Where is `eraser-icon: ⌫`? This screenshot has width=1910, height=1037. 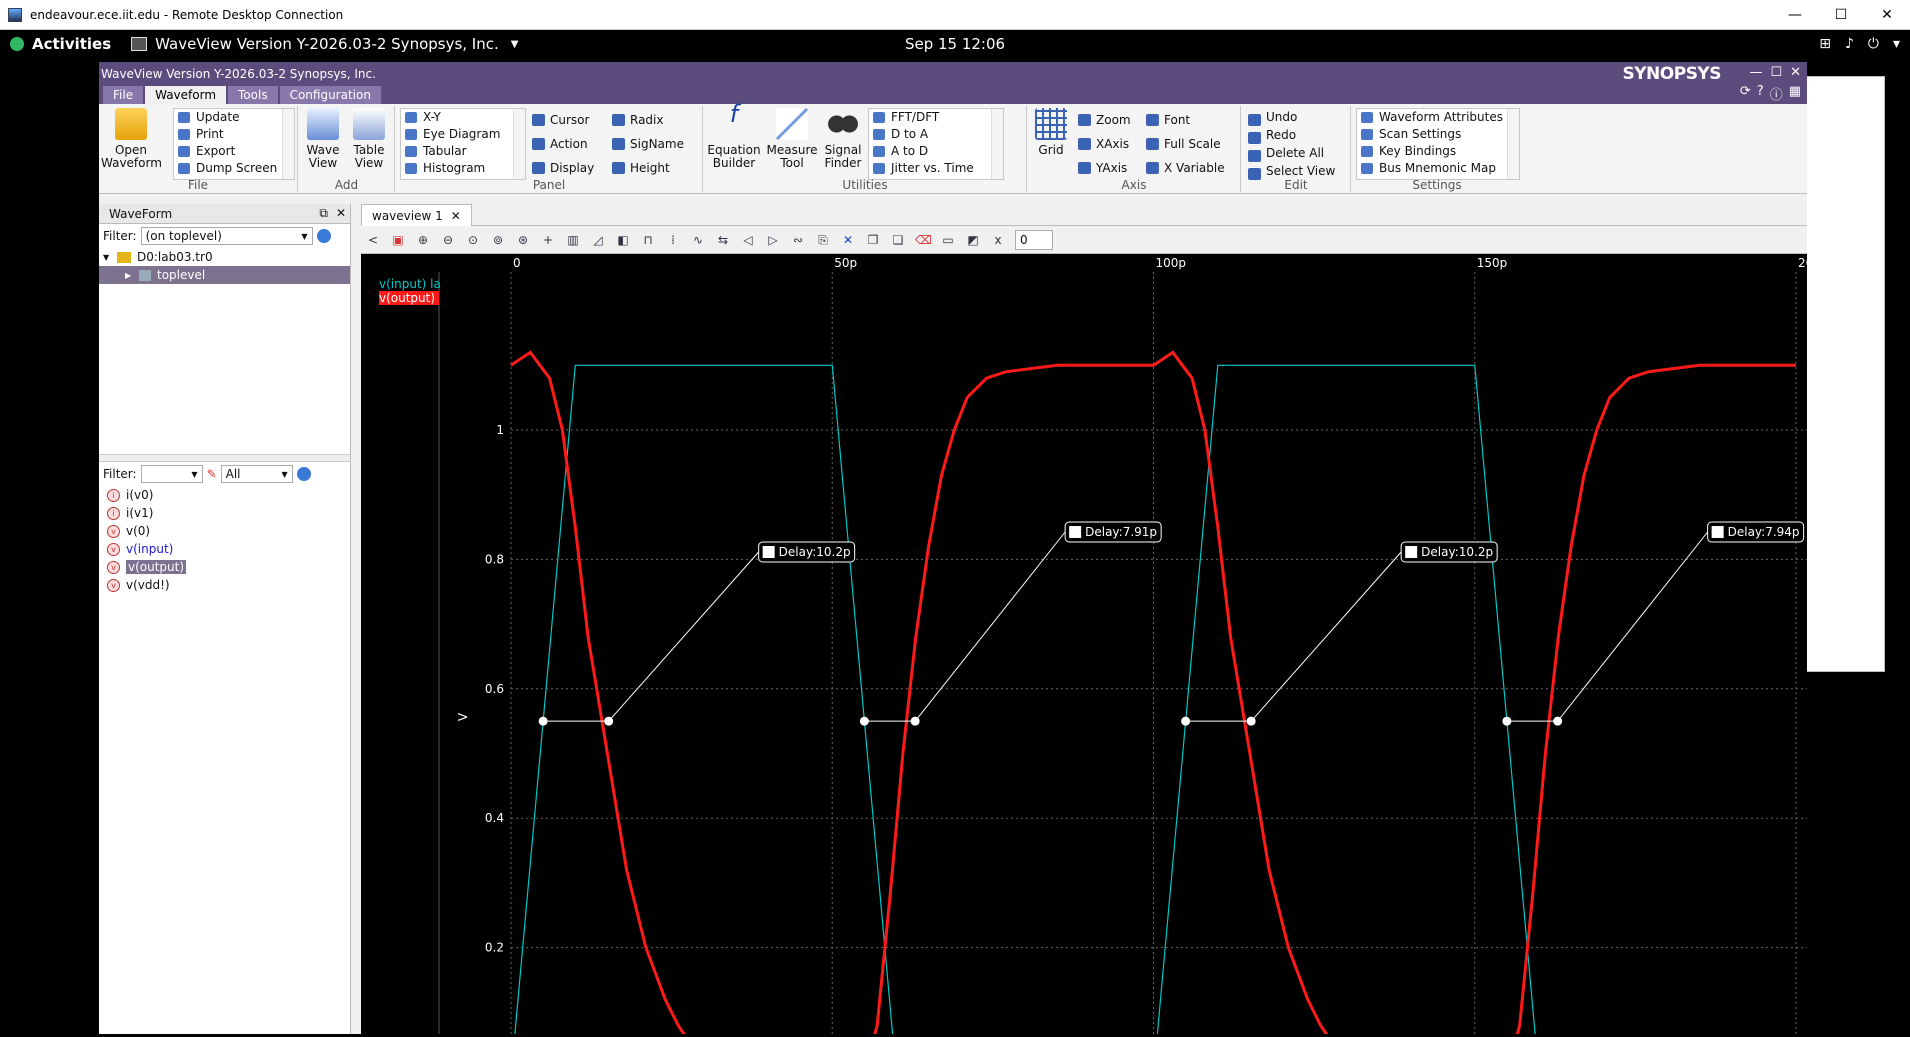
eraser-icon: ⌫ is located at coordinates (923, 240).